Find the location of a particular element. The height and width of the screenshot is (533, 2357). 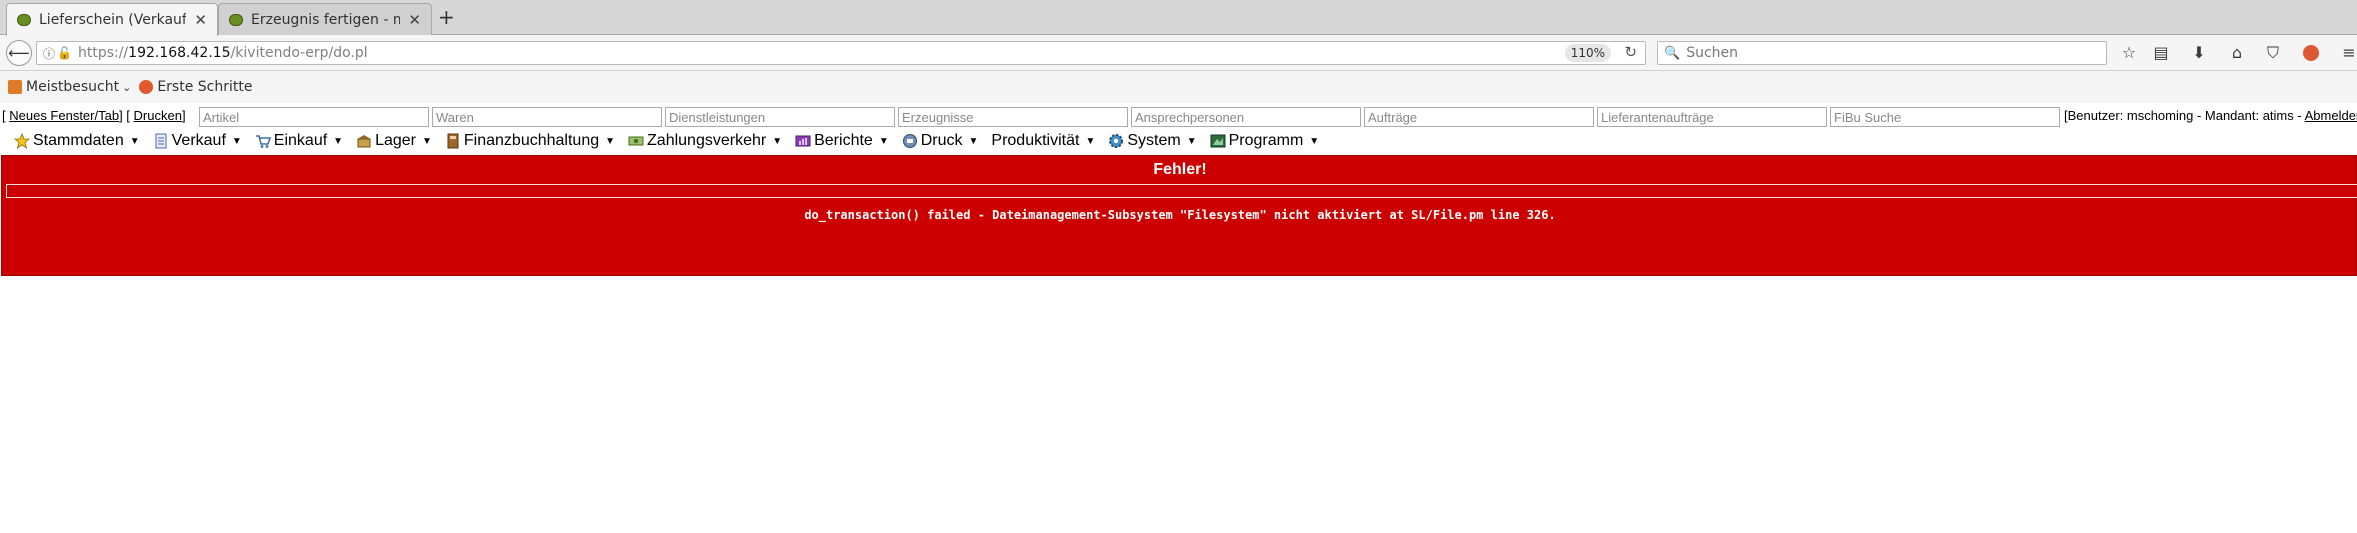

pocket-icon: ⛉ is located at coordinates (2273, 53).